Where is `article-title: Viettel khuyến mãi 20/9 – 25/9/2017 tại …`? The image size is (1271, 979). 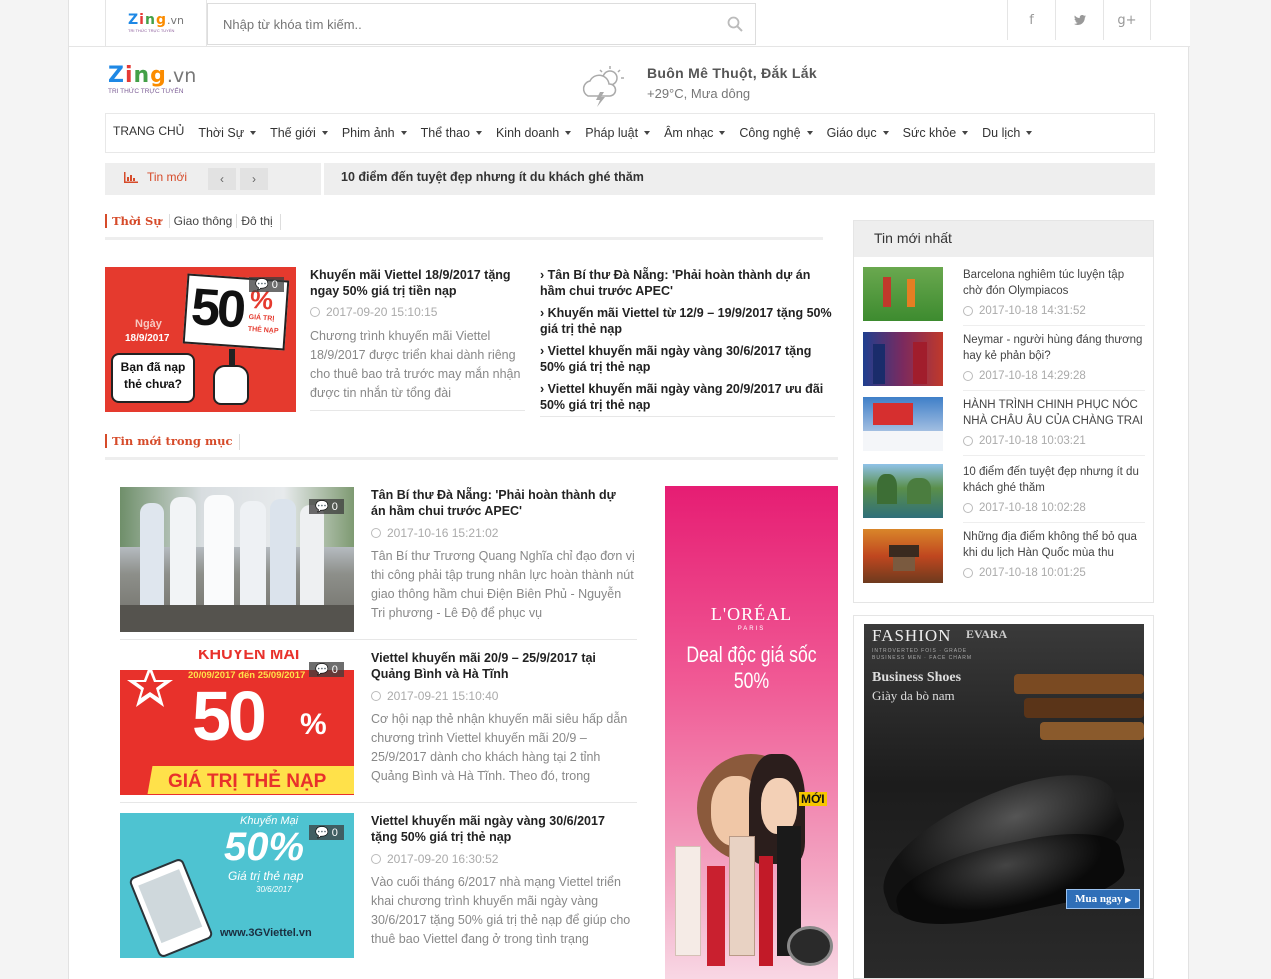 article-title: Viettel khuyến mãi 20/9 – 25/9/2017 tại … is located at coordinates (501, 666).